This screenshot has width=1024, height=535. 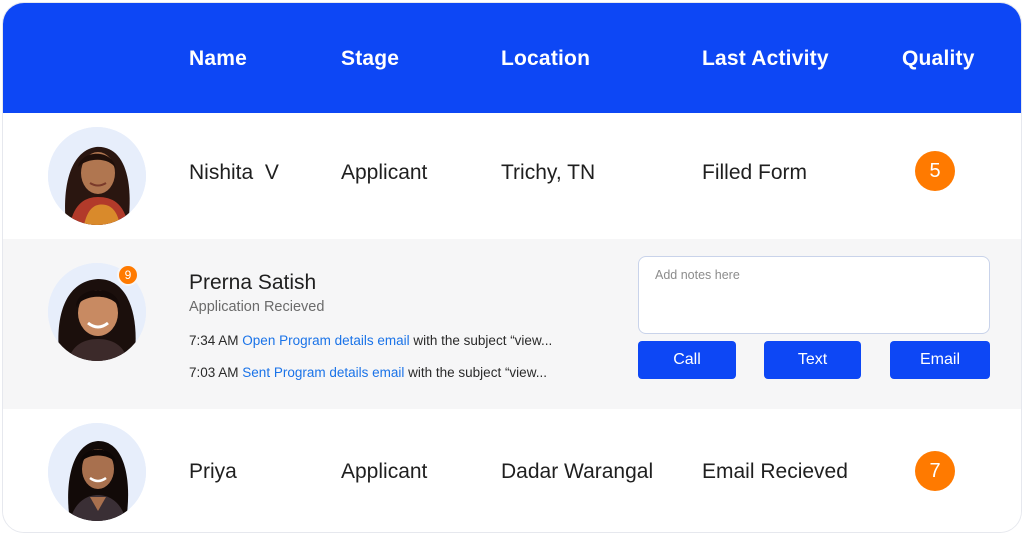 I want to click on lead-last-activity: Email Recieved, so click(x=775, y=471).